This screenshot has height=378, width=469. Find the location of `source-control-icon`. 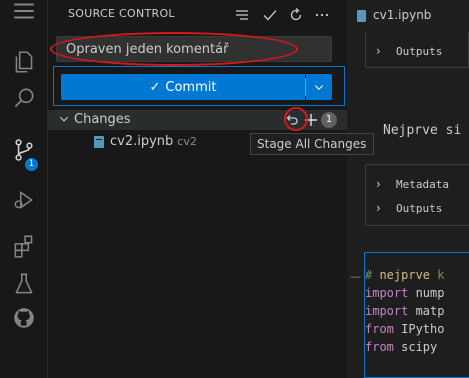

source-control-icon is located at coordinates (24, 150).